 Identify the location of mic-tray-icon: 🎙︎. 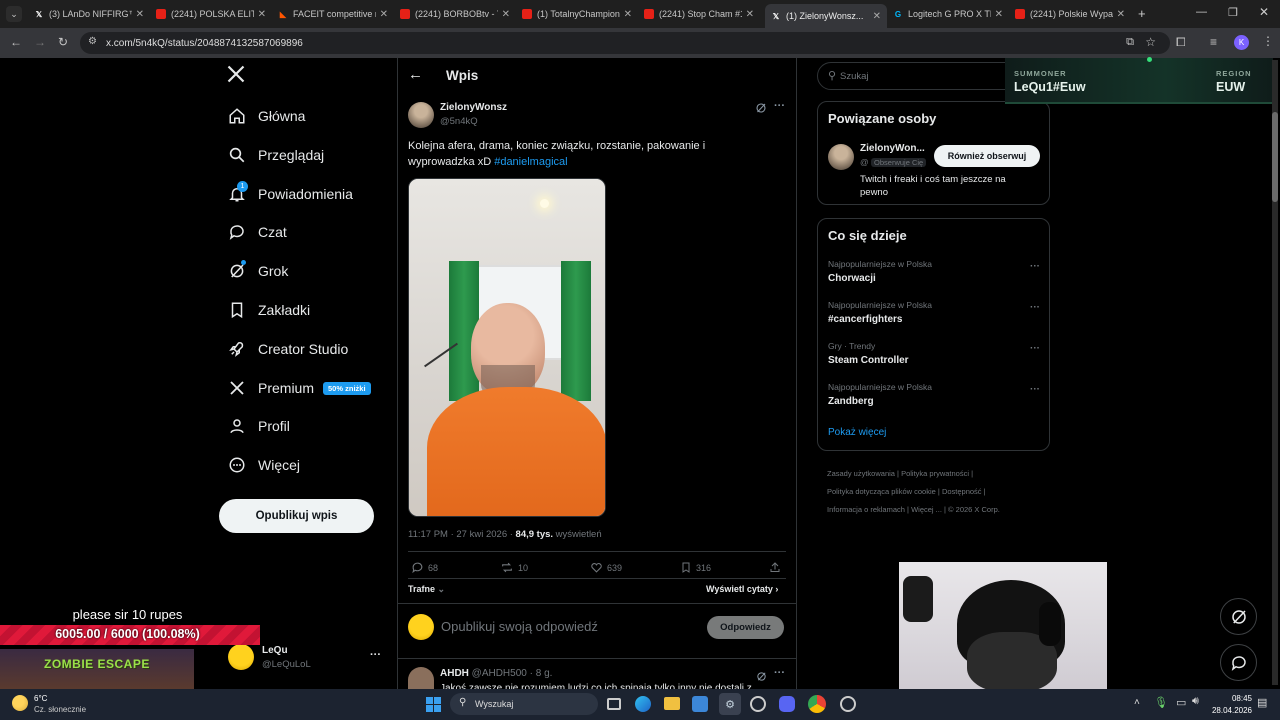
(1161, 702).